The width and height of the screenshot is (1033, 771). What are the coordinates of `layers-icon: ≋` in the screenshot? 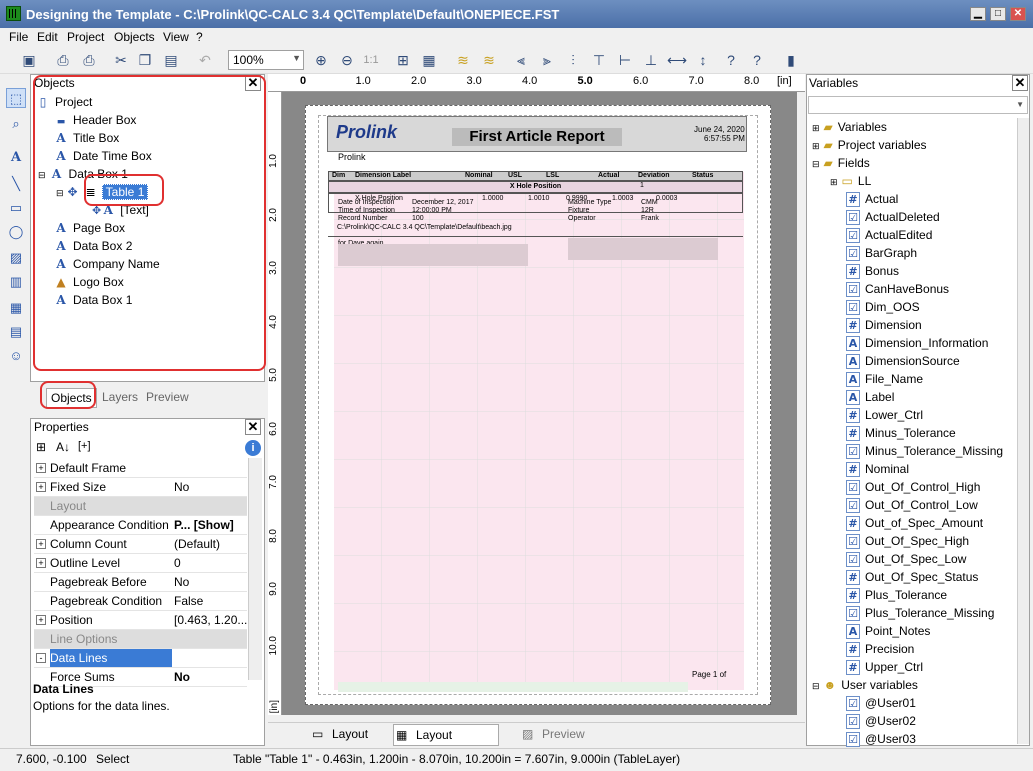 It's located at (463, 60).